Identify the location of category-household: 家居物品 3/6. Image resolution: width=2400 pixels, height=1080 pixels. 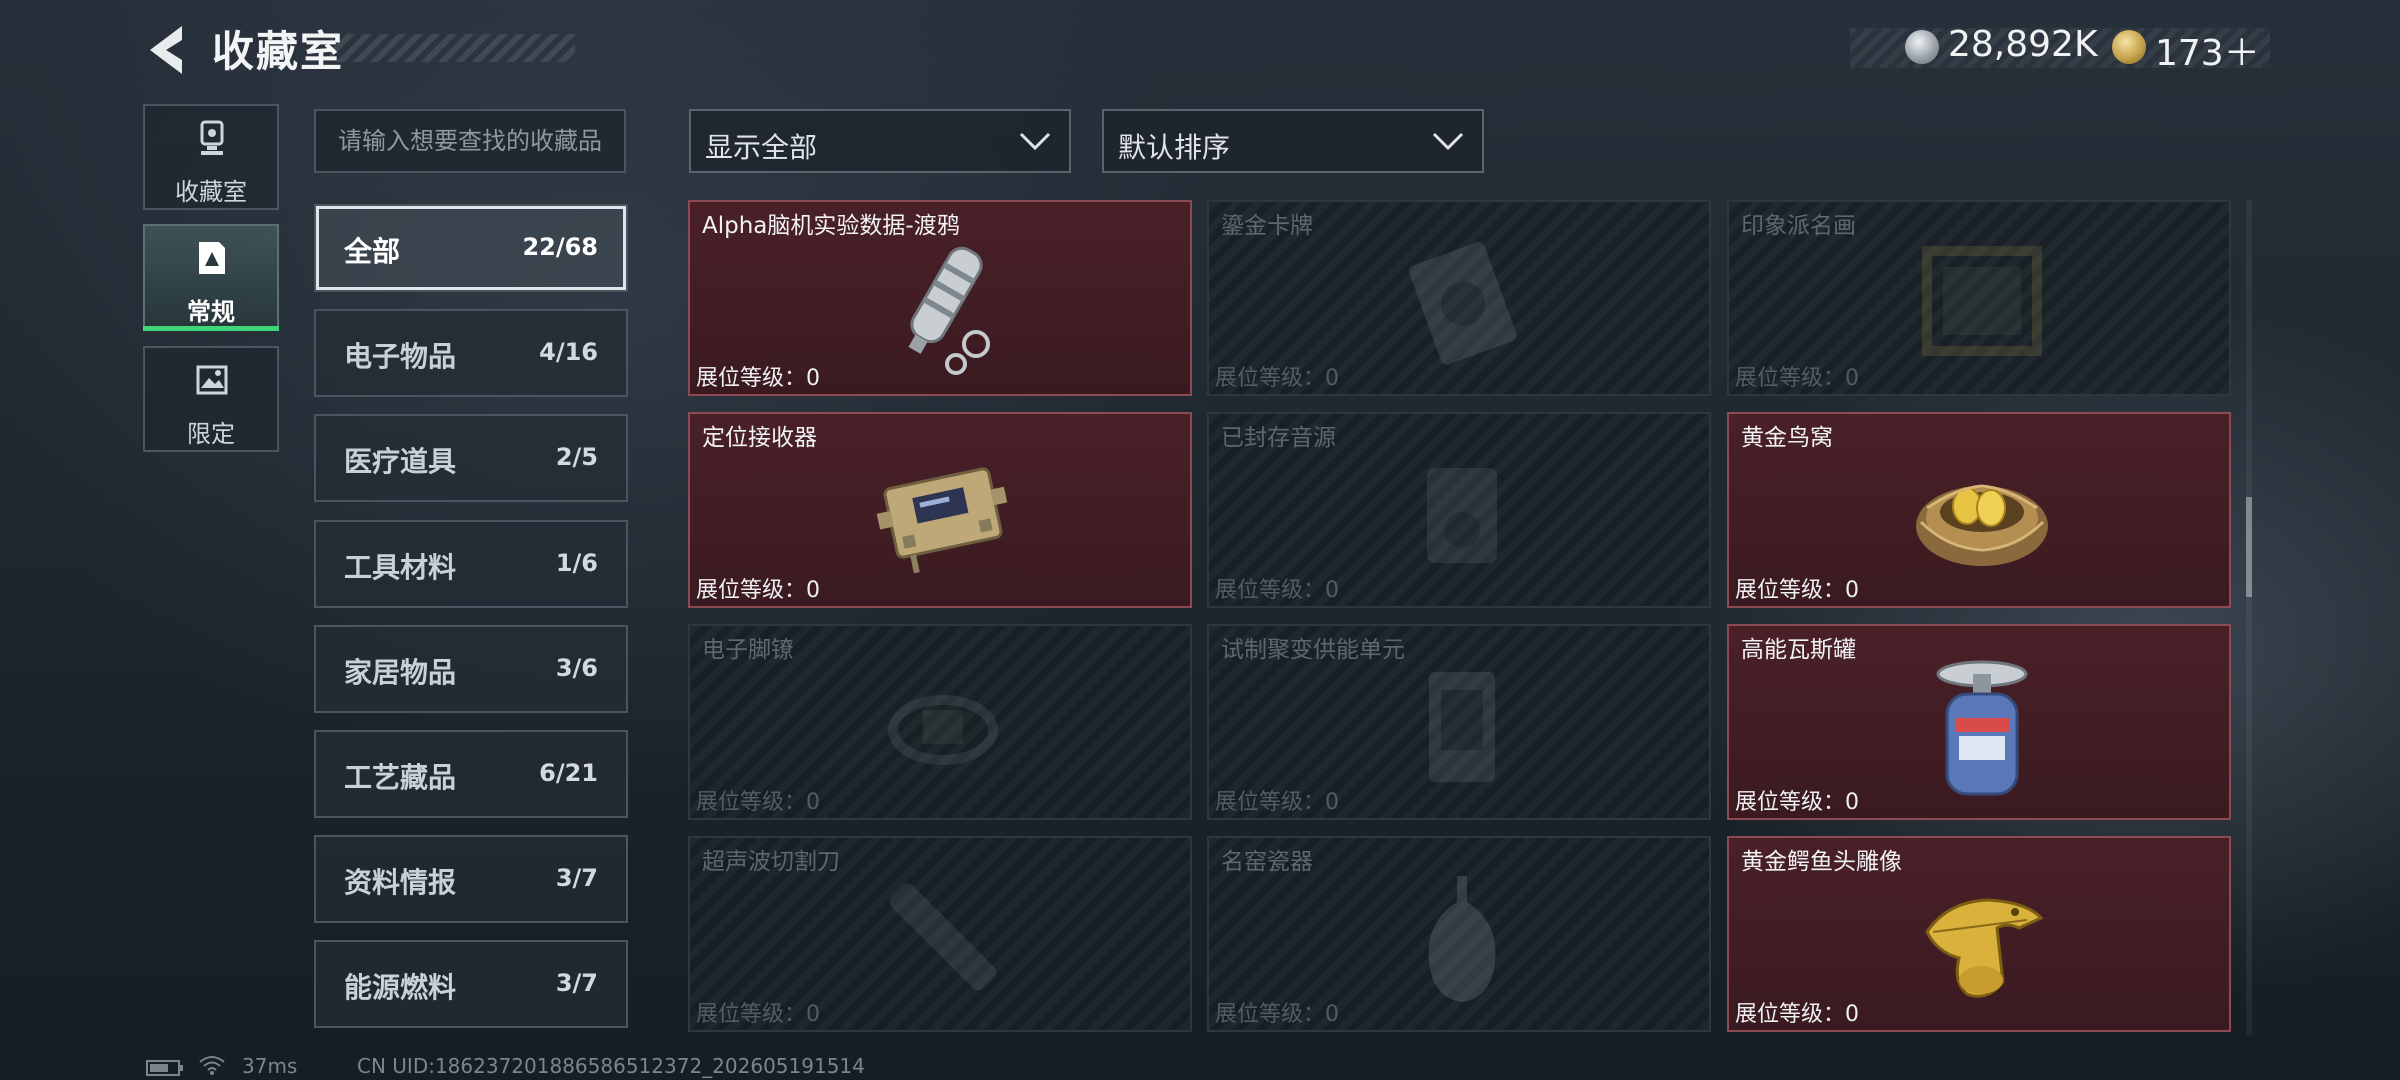
(471, 669).